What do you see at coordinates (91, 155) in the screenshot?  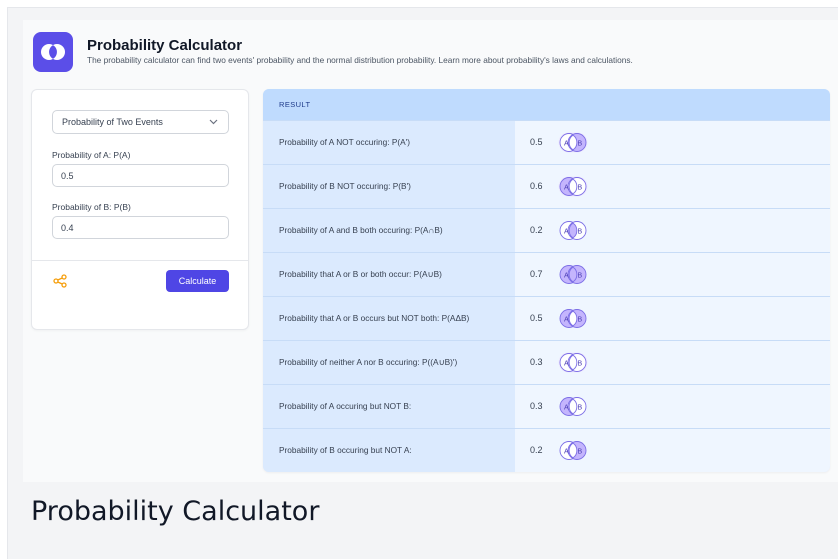 I see `prob-a-label: Probability of A: P(A)` at bounding box center [91, 155].